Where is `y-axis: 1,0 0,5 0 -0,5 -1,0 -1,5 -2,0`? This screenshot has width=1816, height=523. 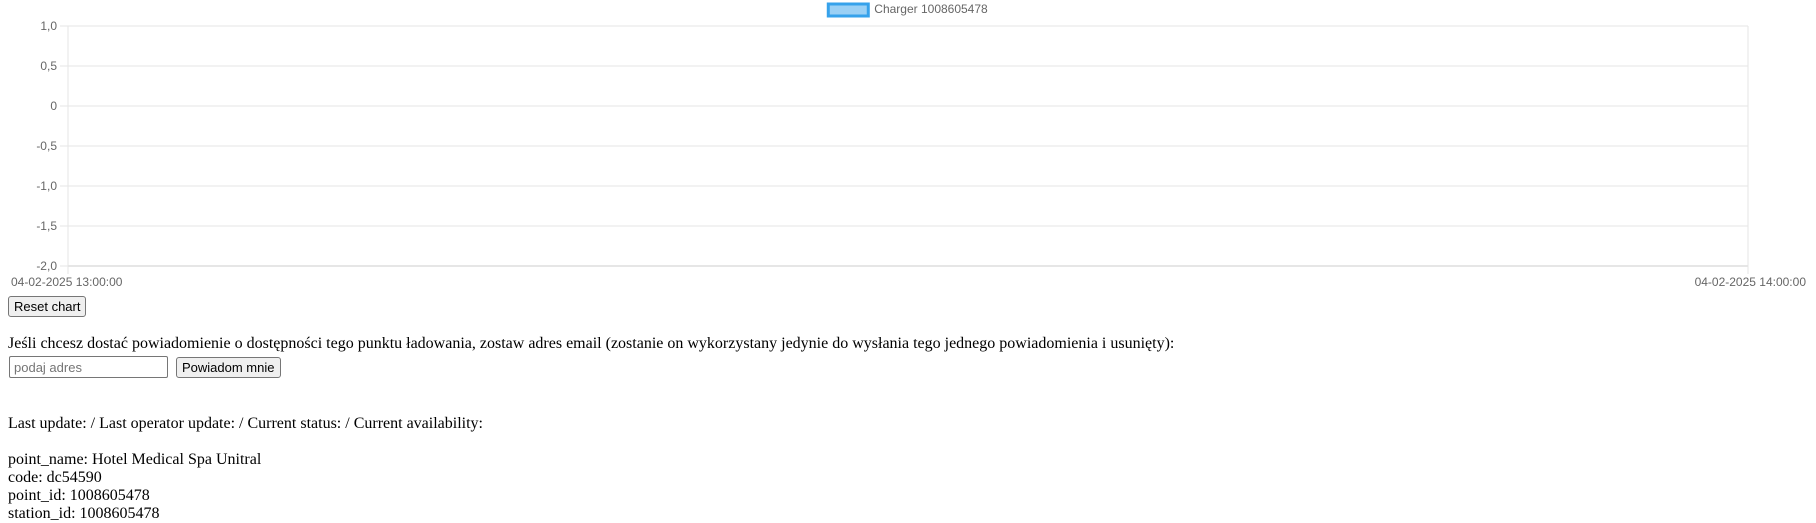 y-axis: 1,0 0,5 0 -0,5 -1,0 -1,5 -2,0 is located at coordinates (46, 146).